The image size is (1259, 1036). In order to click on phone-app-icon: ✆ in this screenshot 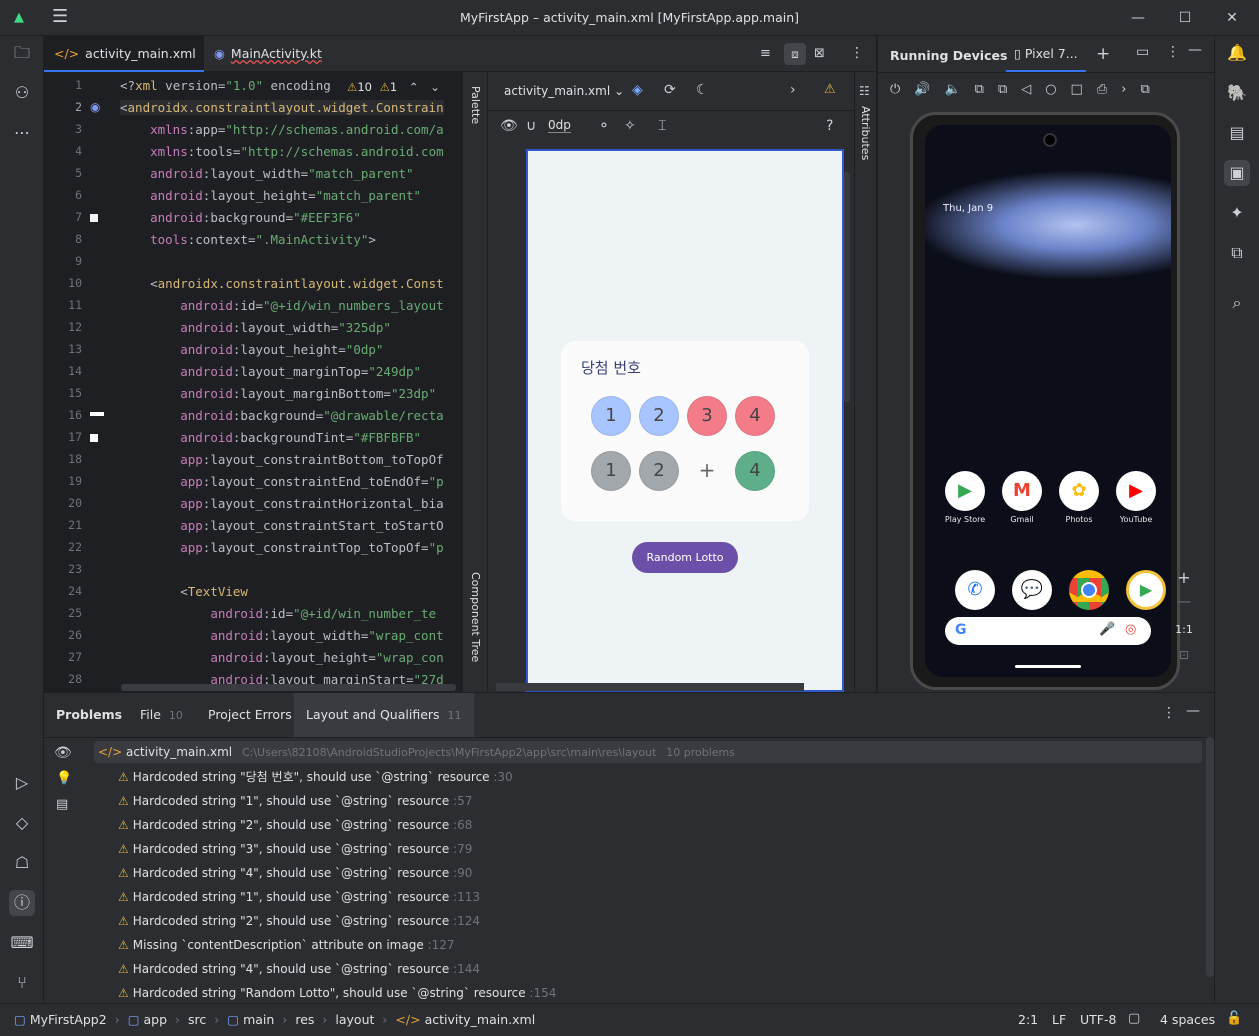, I will do `click(975, 590)`.